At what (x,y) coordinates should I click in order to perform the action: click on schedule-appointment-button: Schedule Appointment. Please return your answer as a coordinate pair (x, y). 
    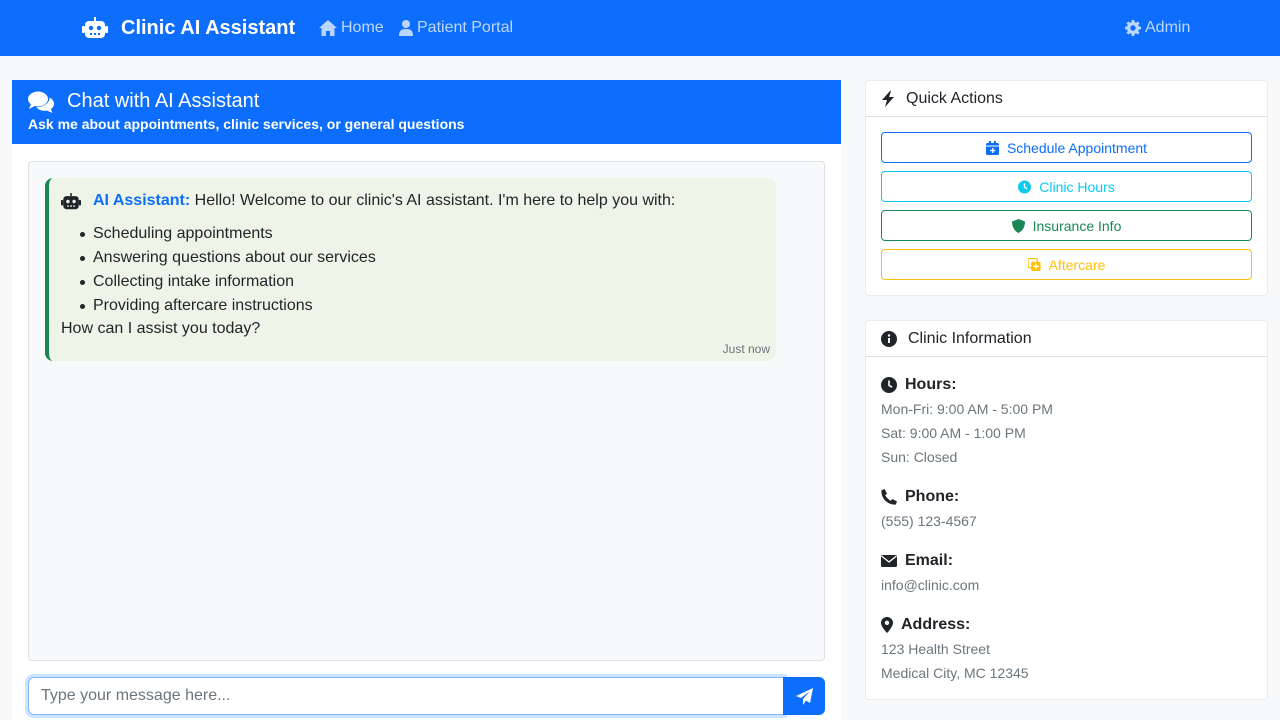
    Looking at the image, I should click on (1066, 147).